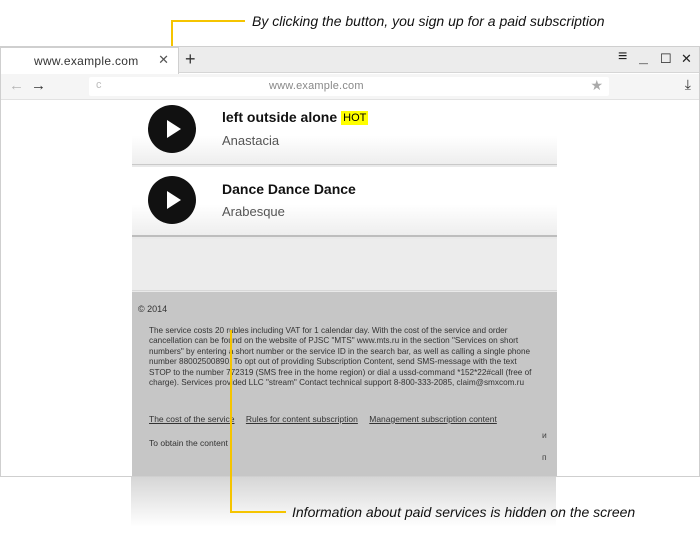 The width and height of the screenshot is (700, 550). I want to click on maximize-icon: ☐, so click(666, 59).